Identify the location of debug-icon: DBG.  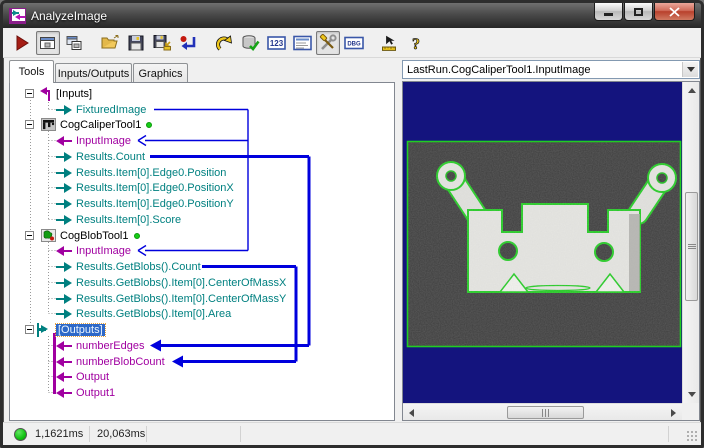
(354, 42).